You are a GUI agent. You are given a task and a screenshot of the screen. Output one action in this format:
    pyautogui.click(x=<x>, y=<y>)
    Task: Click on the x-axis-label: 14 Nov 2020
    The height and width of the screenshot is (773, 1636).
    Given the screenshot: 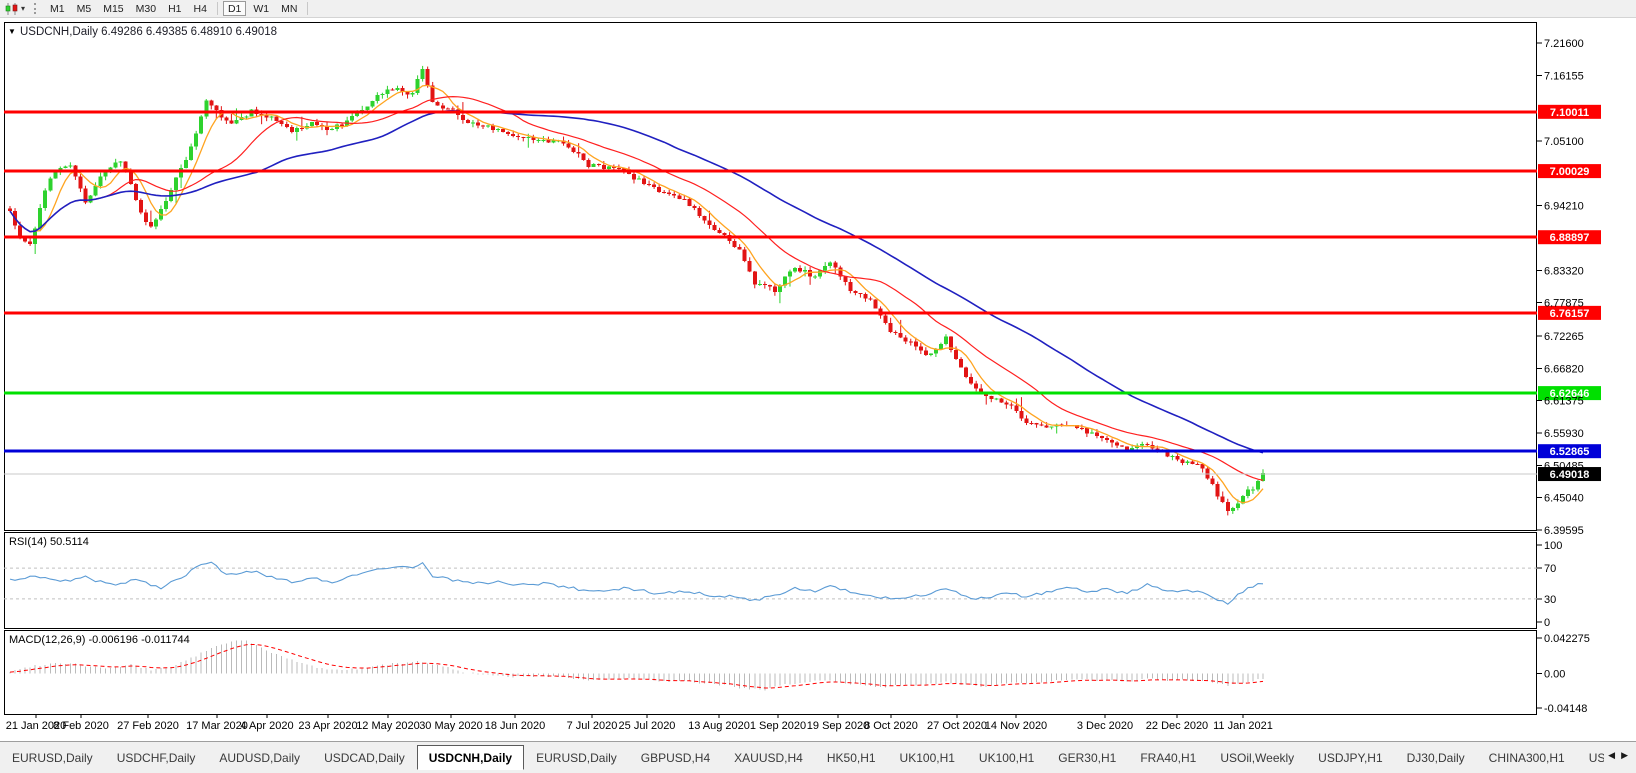 What is the action you would take?
    pyautogui.click(x=1016, y=726)
    